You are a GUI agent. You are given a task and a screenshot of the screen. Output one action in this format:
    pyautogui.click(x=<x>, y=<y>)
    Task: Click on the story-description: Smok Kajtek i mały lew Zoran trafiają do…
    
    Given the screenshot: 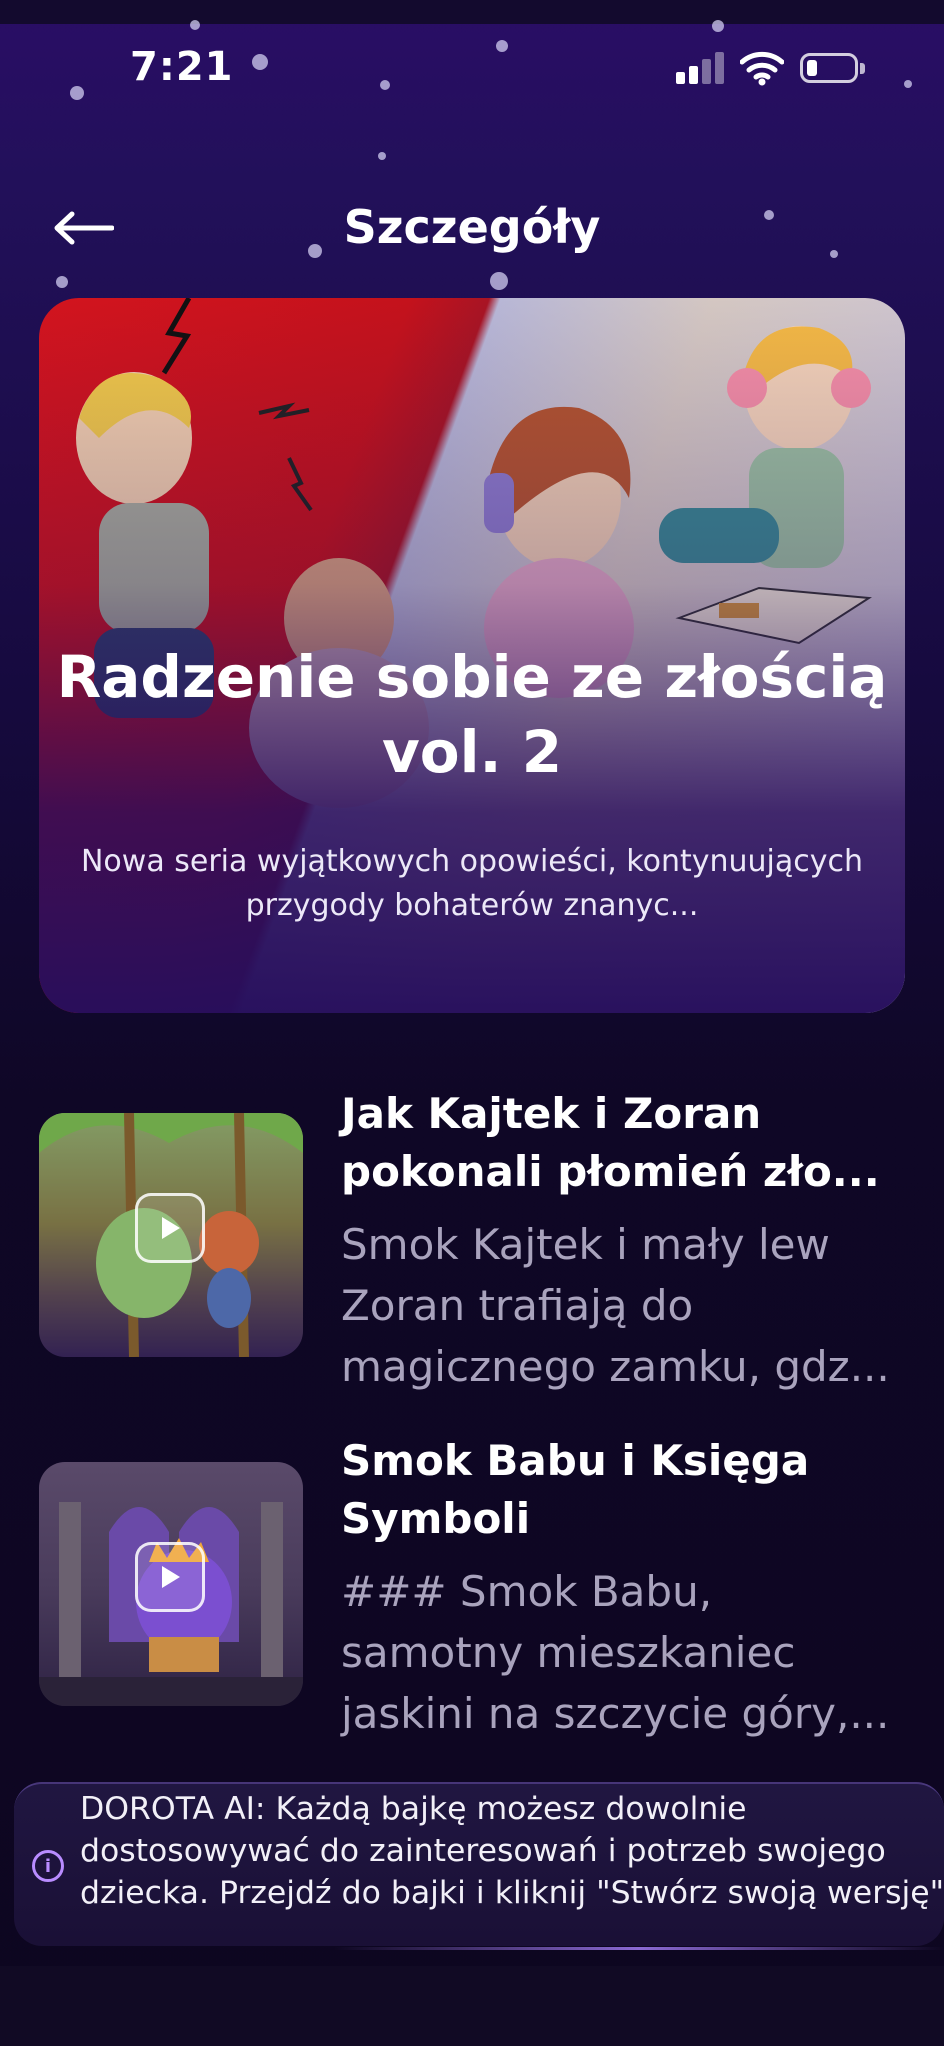 What is the action you would take?
    pyautogui.click(x=615, y=1305)
    